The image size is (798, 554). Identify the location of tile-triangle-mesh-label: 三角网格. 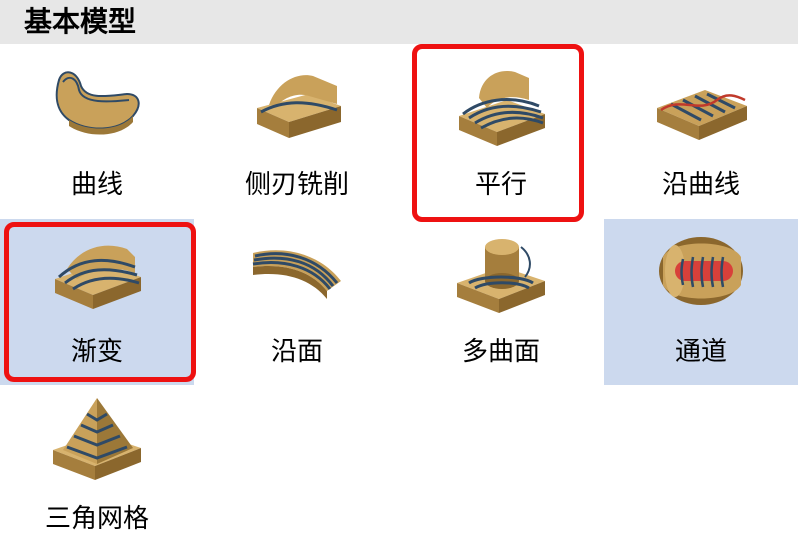
(96, 519).